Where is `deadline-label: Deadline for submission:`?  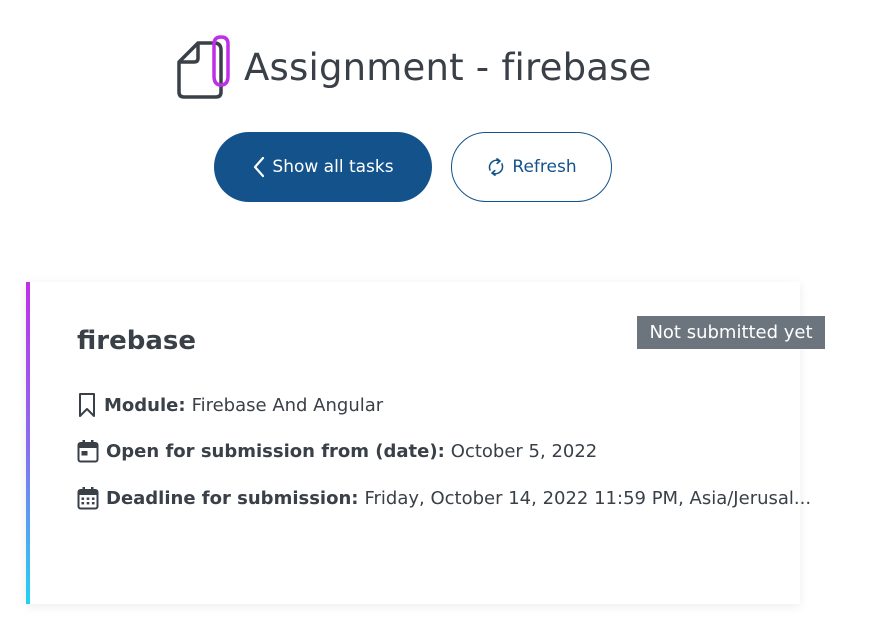 deadline-label: Deadline for submission: is located at coordinates (232, 498).